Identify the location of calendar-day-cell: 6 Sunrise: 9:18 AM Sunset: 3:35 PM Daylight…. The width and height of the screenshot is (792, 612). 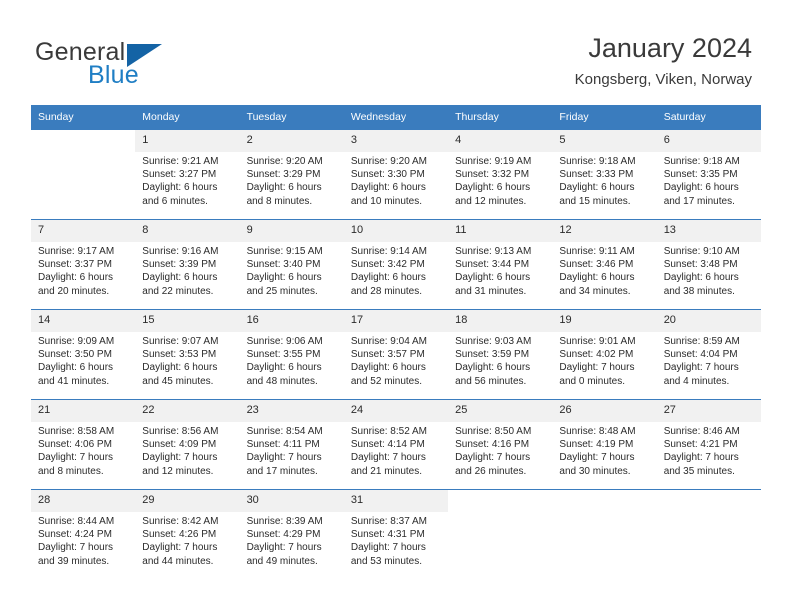
(708, 174).